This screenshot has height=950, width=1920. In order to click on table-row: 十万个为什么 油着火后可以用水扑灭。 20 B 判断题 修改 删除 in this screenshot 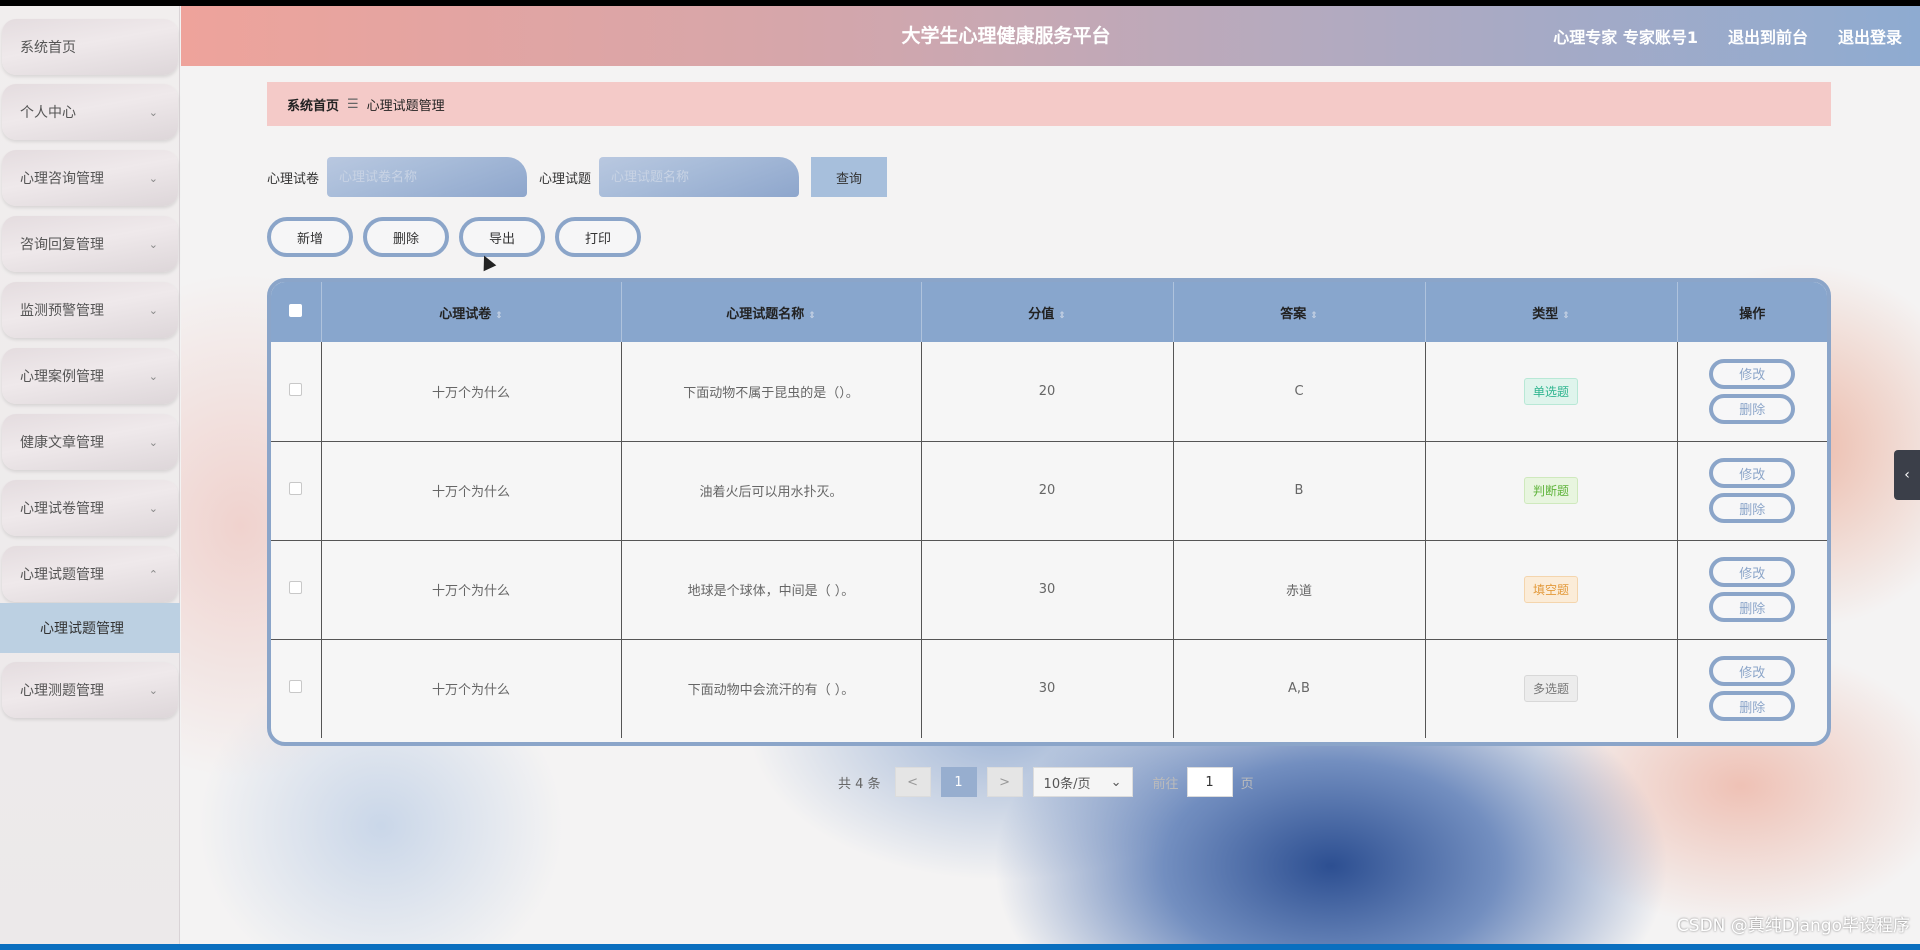, I will do `click(1049, 491)`.